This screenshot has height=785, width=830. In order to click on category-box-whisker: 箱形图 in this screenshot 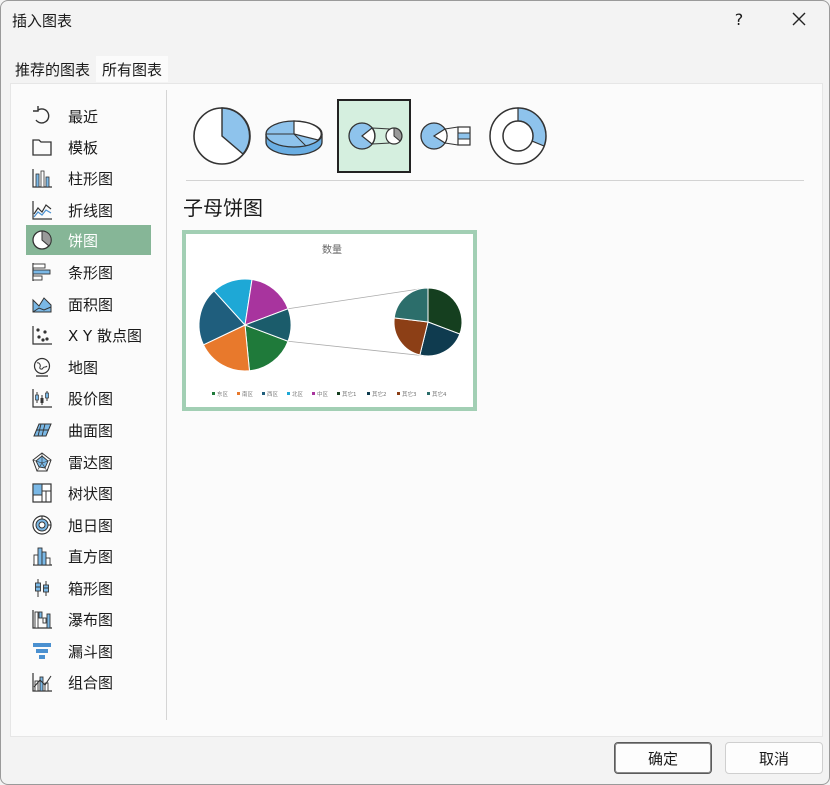, I will do `click(88, 588)`.